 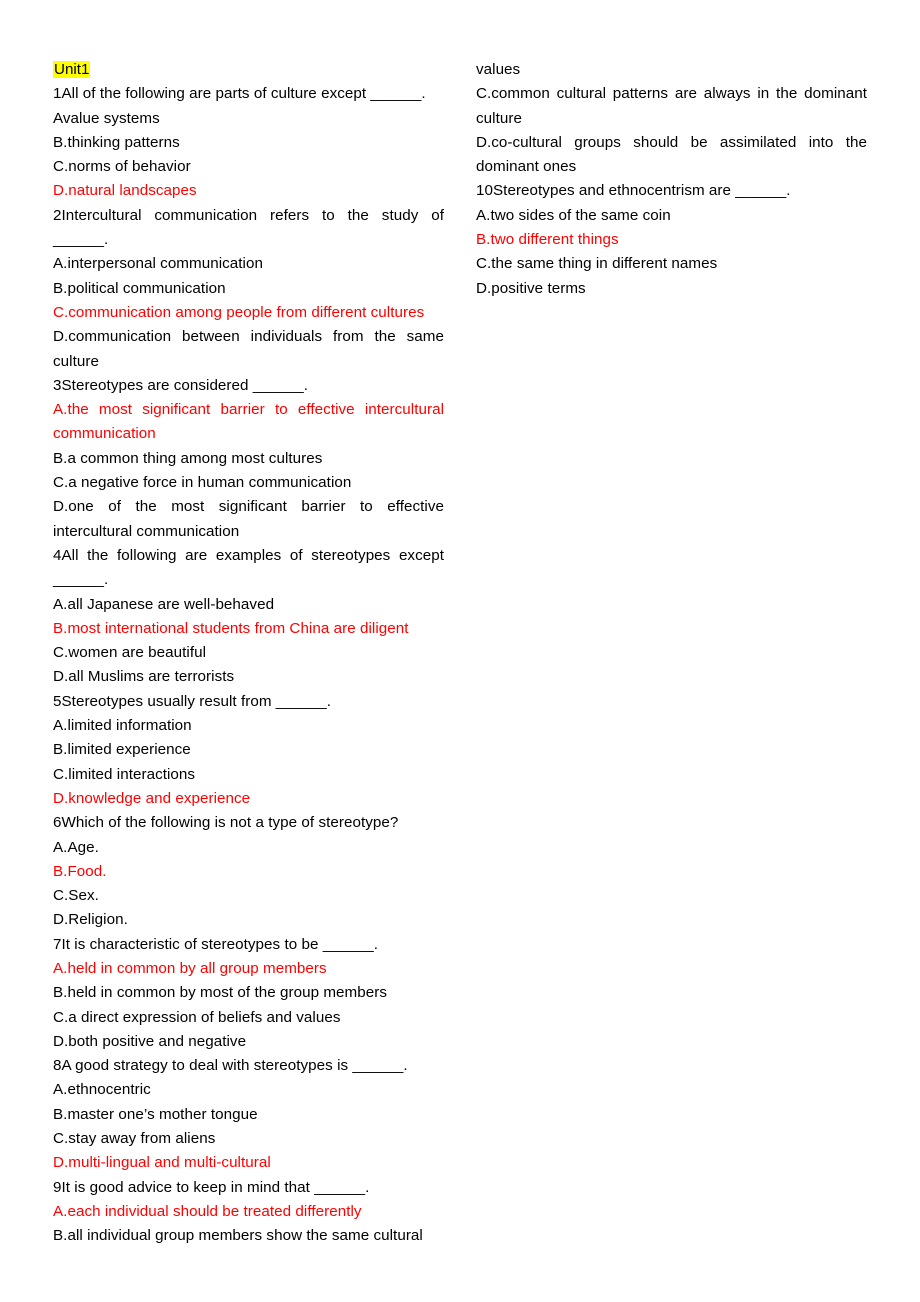 What do you see at coordinates (190, 968) in the screenshot?
I see `answer-line: A.held in common by all group members` at bounding box center [190, 968].